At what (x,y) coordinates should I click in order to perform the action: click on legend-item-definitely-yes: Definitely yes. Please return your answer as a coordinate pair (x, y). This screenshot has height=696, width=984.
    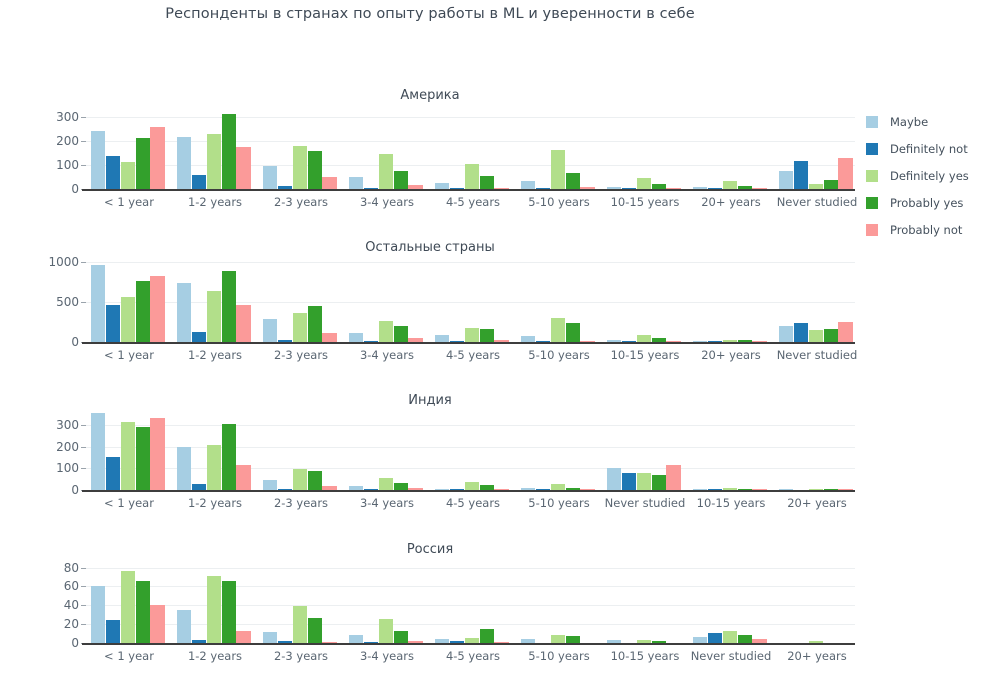
    Looking at the image, I should click on (925, 175).